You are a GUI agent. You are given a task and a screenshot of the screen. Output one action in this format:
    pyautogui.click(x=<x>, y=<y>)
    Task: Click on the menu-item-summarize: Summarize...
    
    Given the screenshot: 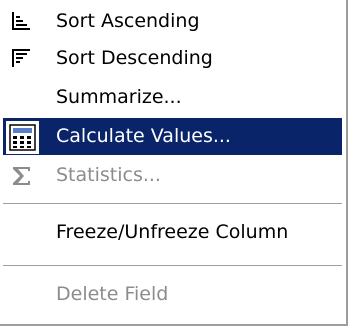 What is the action you would take?
    pyautogui.click(x=172, y=97)
    